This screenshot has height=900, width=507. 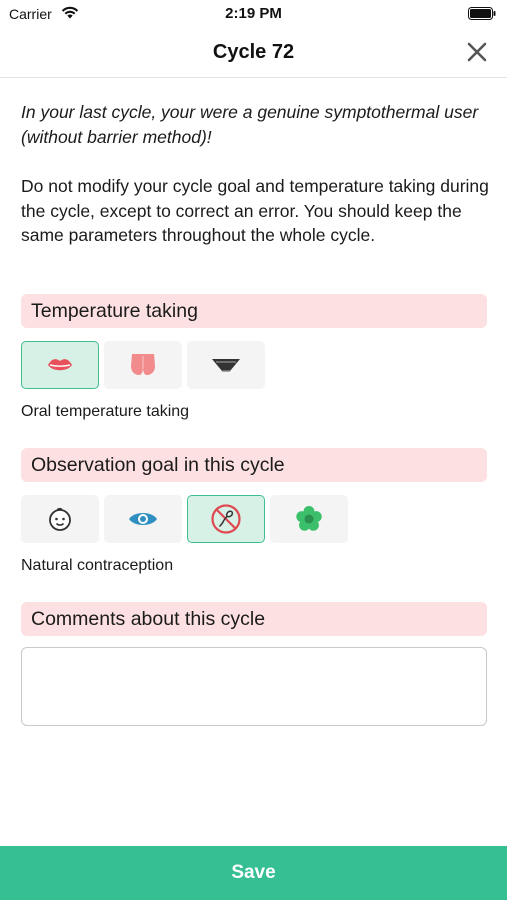 What do you see at coordinates (254, 619) in the screenshot?
I see `comments-header: Comments about this cycle` at bounding box center [254, 619].